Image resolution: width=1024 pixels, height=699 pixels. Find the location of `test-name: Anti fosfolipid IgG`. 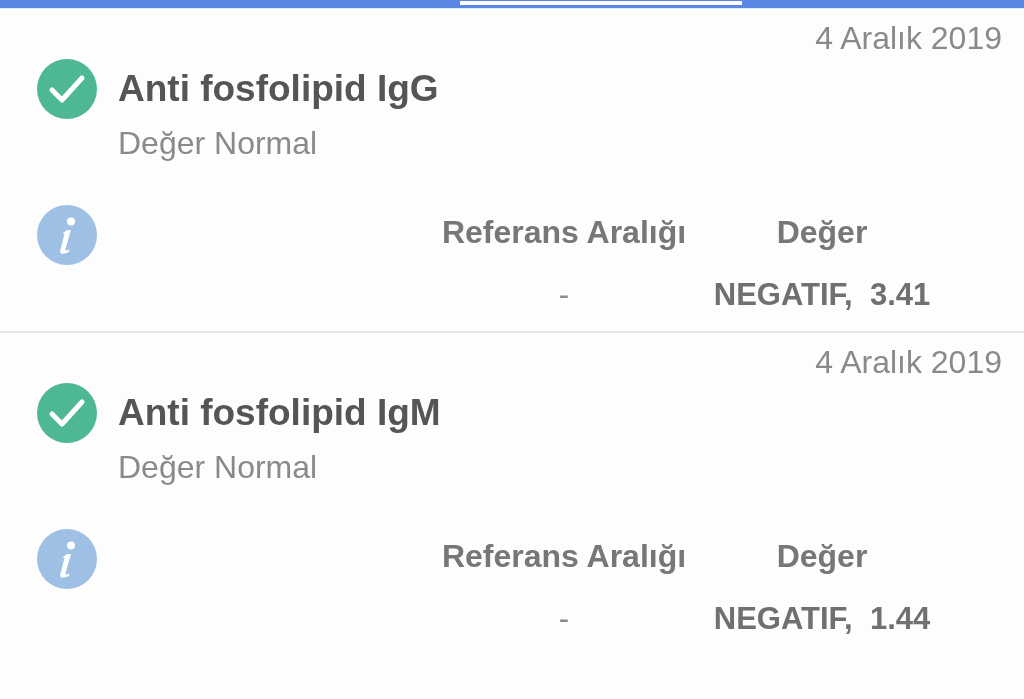

test-name: Anti fosfolipid IgG is located at coordinates (278, 89).